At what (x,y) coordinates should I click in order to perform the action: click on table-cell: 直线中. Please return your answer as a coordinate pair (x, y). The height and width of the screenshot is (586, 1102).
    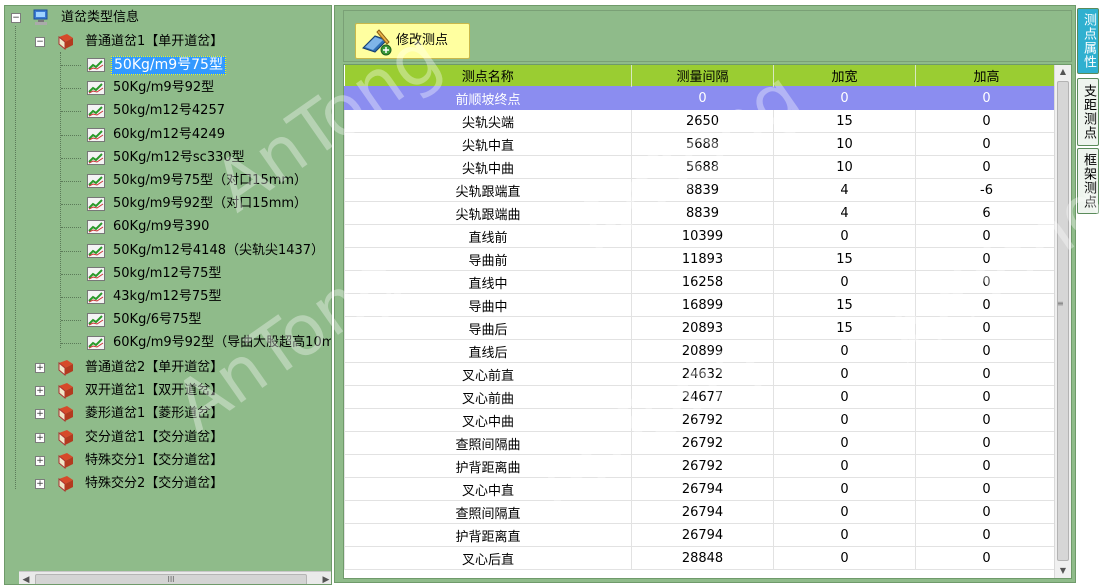
    Looking at the image, I should click on (488, 282).